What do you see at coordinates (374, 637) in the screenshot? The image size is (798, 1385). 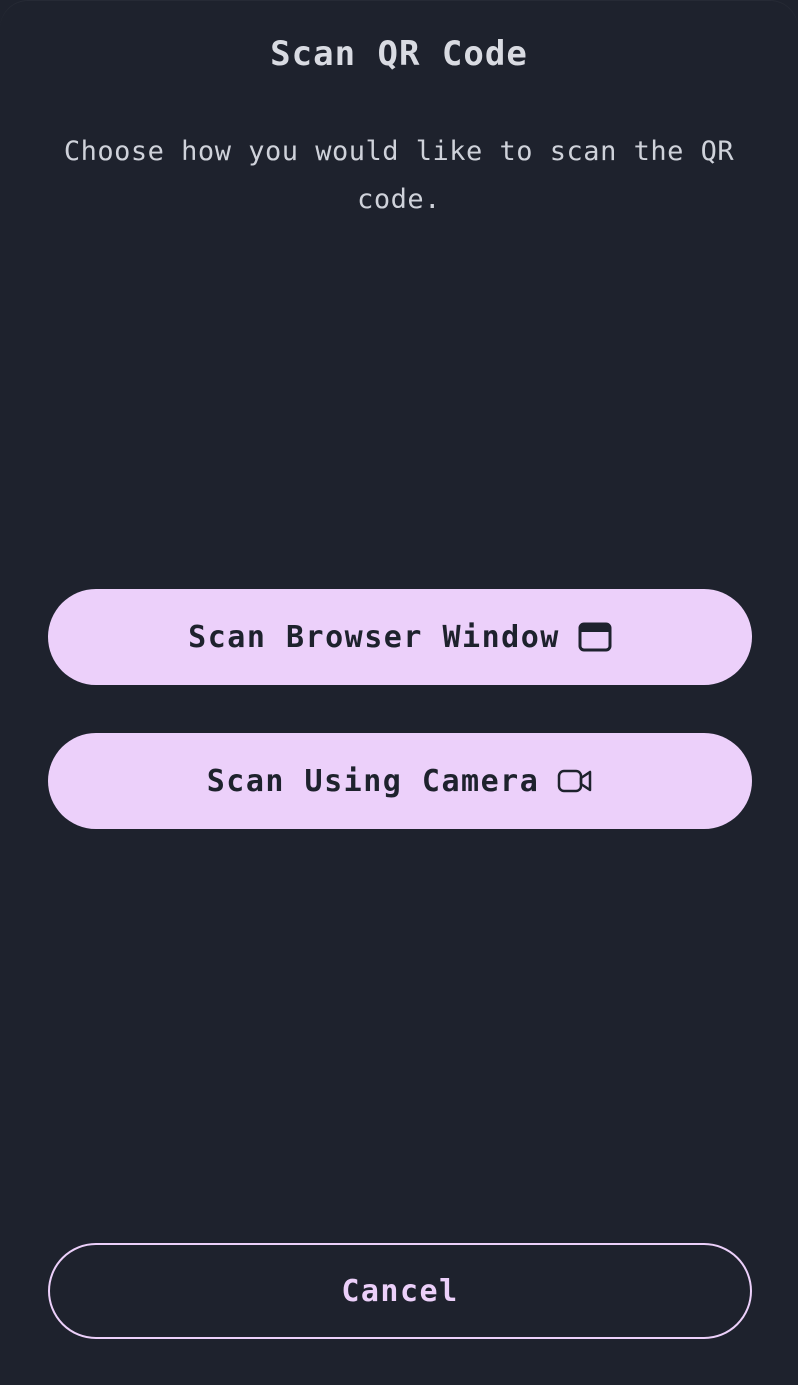 I see `scan-browser-window-label: Scan Browser Window` at bounding box center [374, 637].